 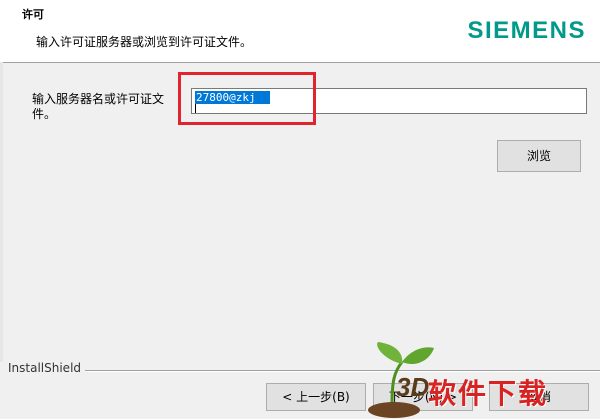 What do you see at coordinates (144, 42) in the screenshot?
I see `header-description: 输入许可证服务器或浏览到许可证文件。` at bounding box center [144, 42].